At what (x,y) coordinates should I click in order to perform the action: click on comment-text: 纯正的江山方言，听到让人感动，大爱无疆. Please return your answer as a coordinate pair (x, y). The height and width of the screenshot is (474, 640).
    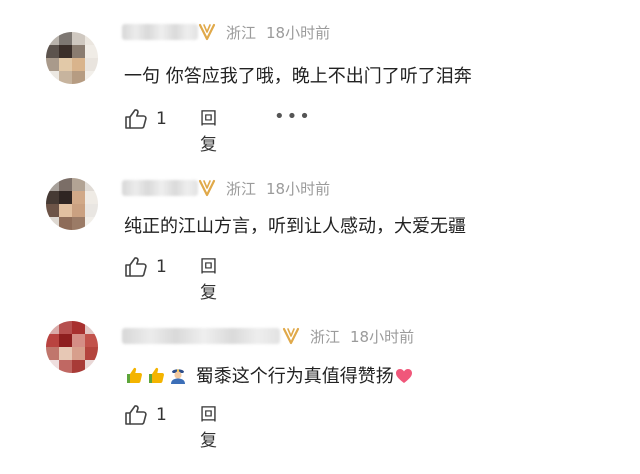
    Looking at the image, I should click on (295, 226).